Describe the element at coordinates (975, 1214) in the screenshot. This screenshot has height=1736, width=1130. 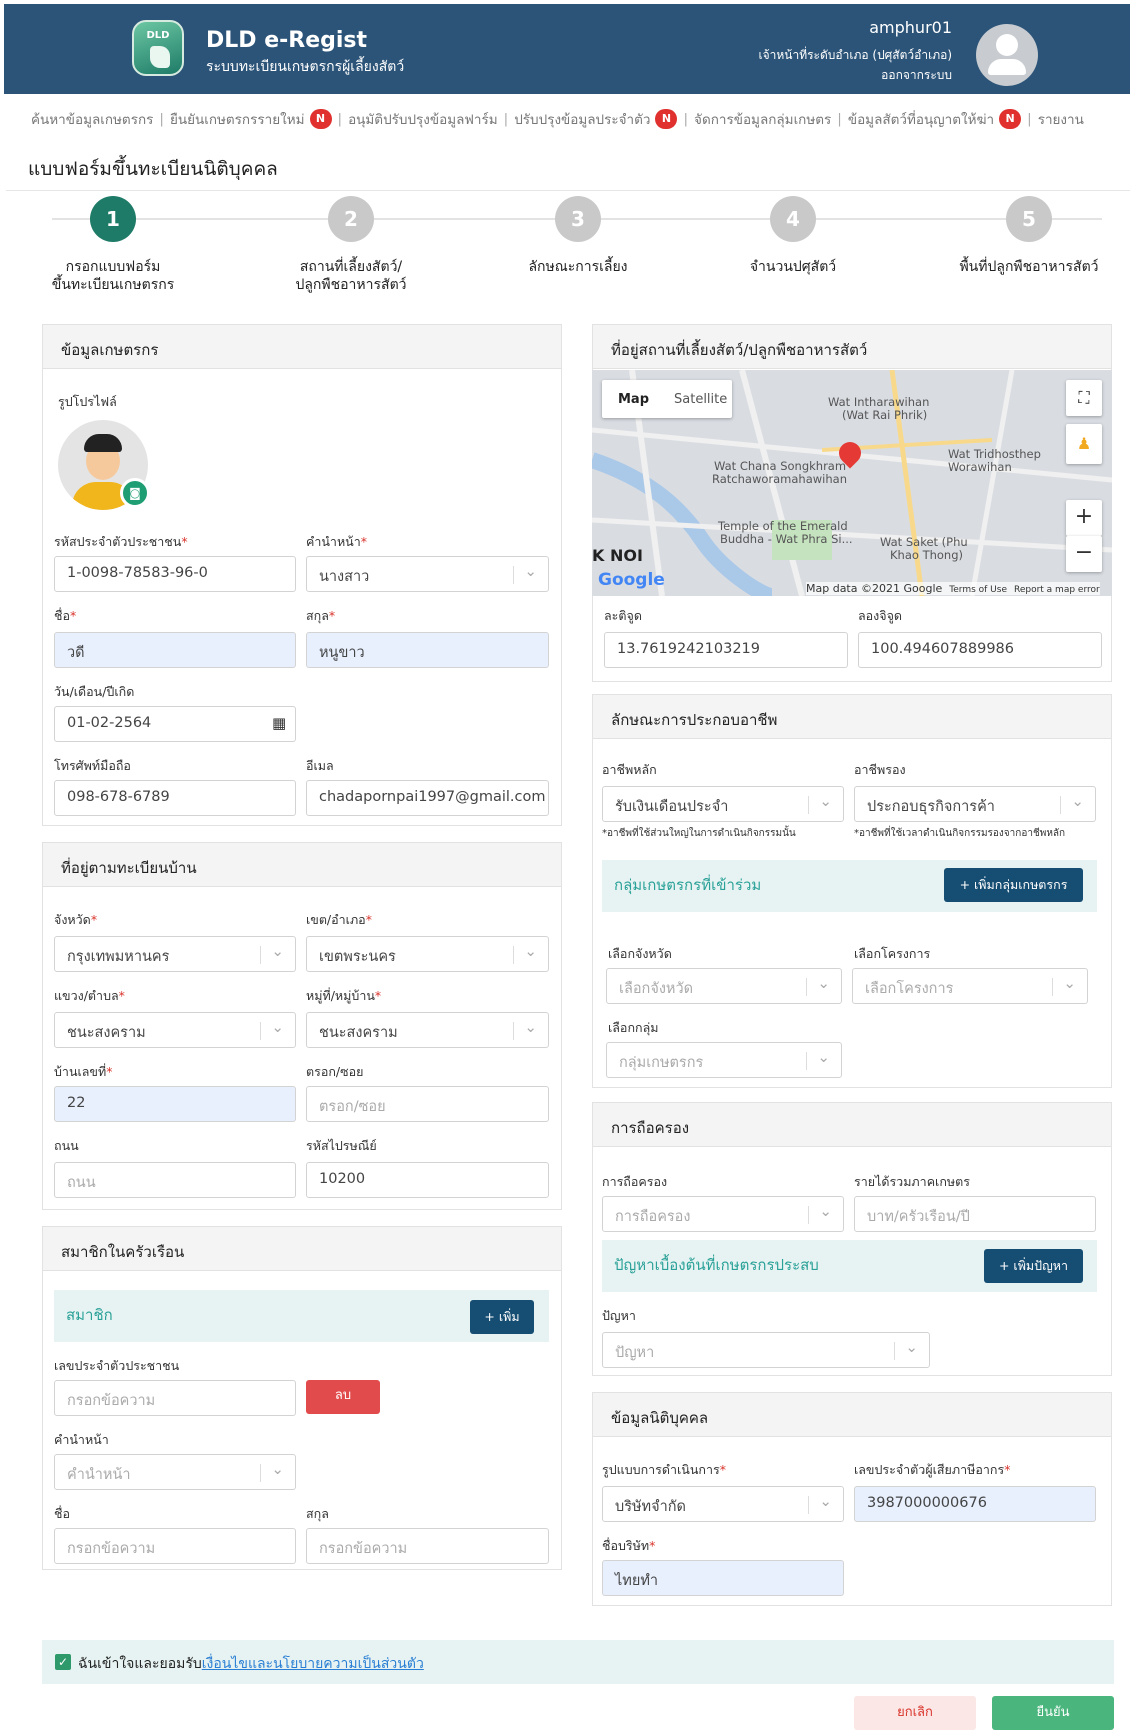
I see `income-input: บาท/ครัวเรือน/ปี` at that location.